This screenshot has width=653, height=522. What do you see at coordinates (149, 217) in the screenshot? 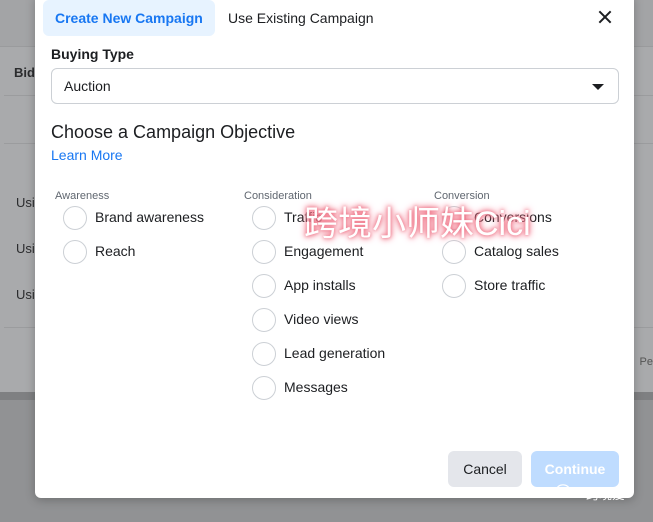
I see `option-label: Brand awareness` at bounding box center [149, 217].